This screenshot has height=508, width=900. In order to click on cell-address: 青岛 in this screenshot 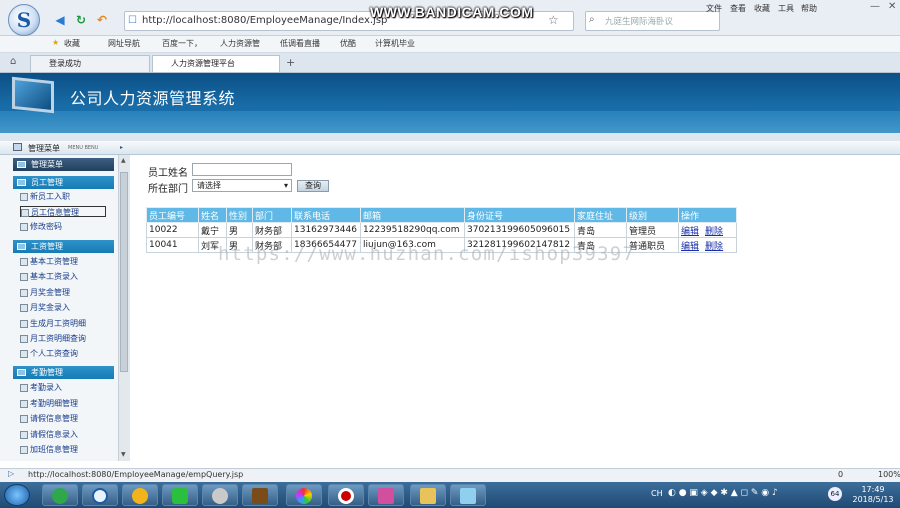, I will do `click(600, 230)`.